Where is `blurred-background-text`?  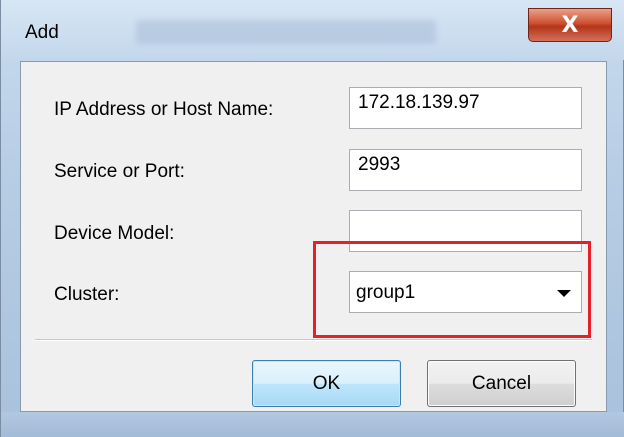
blurred-background-text is located at coordinates (286, 32).